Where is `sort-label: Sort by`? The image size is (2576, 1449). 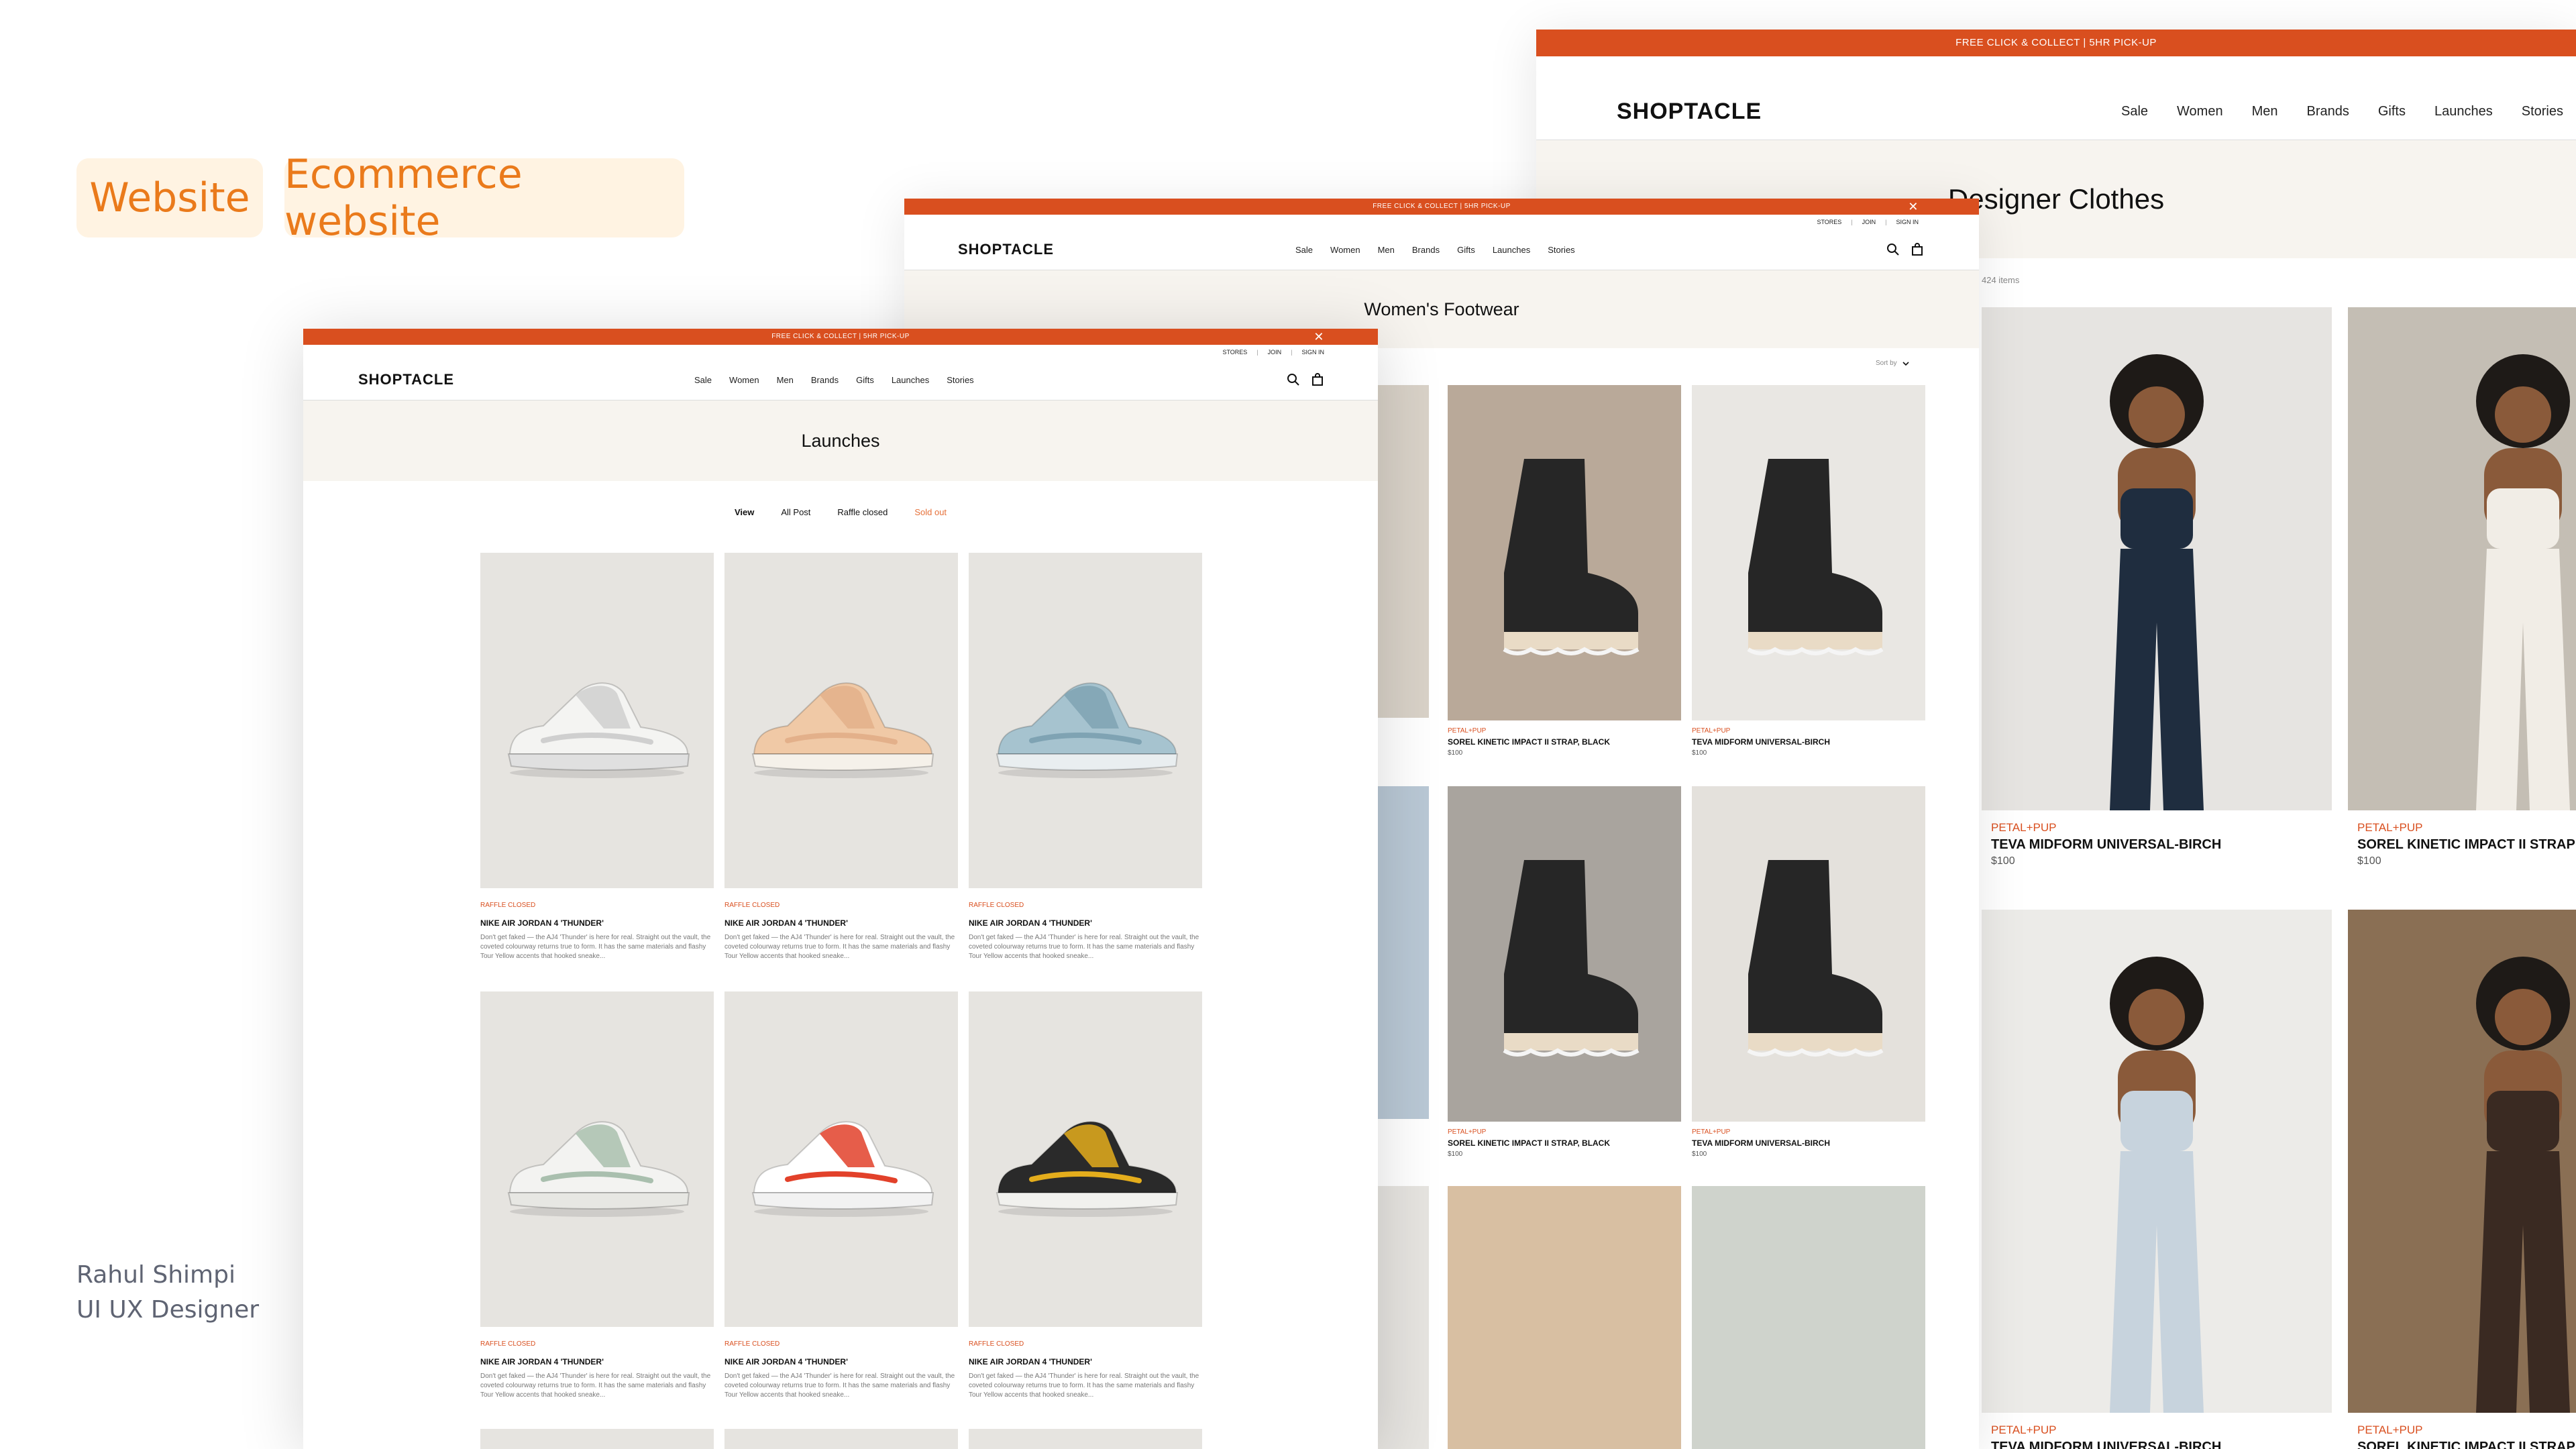 sort-label: Sort by is located at coordinates (1886, 363).